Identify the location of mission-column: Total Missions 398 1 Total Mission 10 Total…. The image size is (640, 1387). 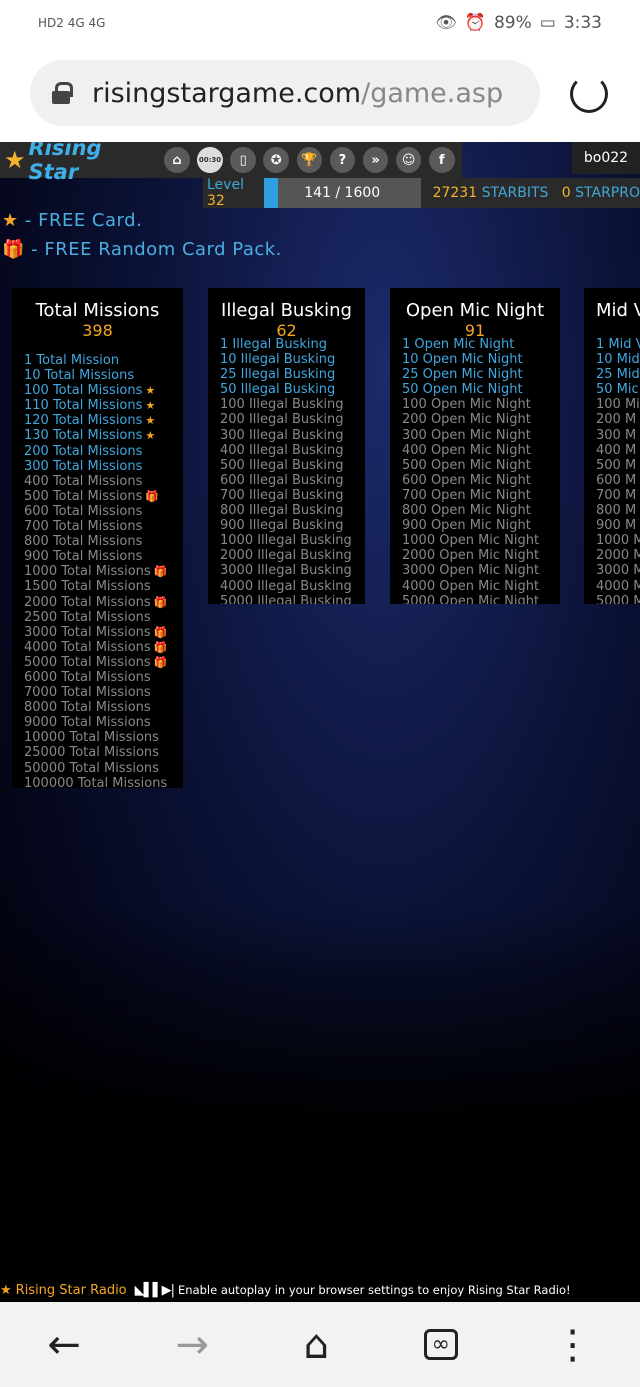
(97, 538).